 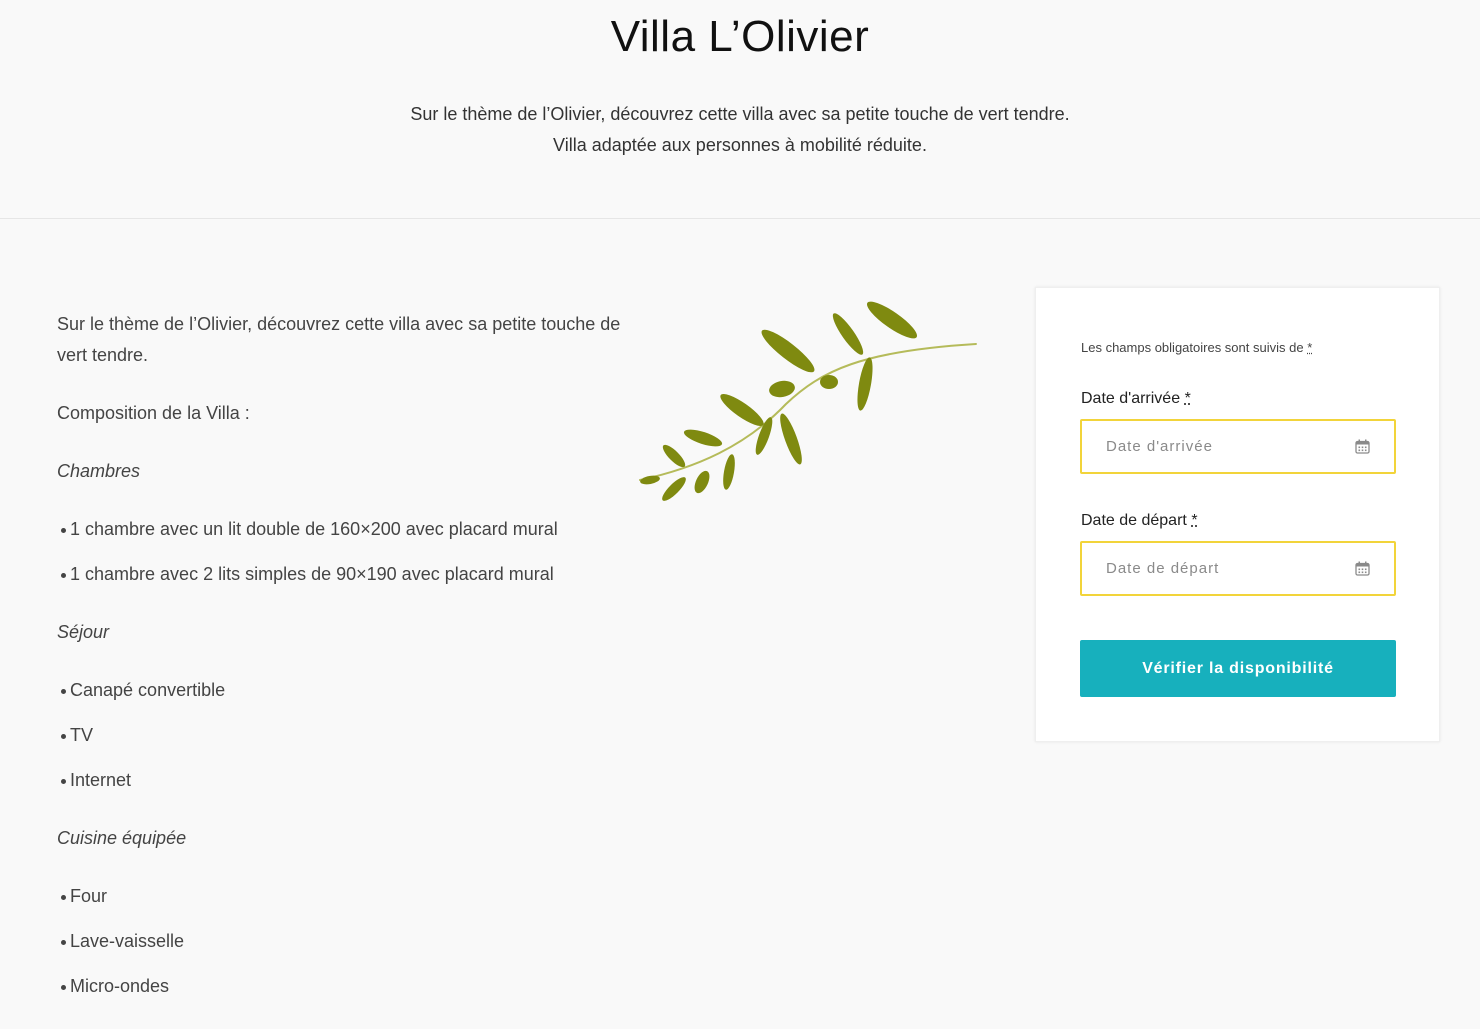 I want to click on list-item: Four, so click(x=349, y=896).